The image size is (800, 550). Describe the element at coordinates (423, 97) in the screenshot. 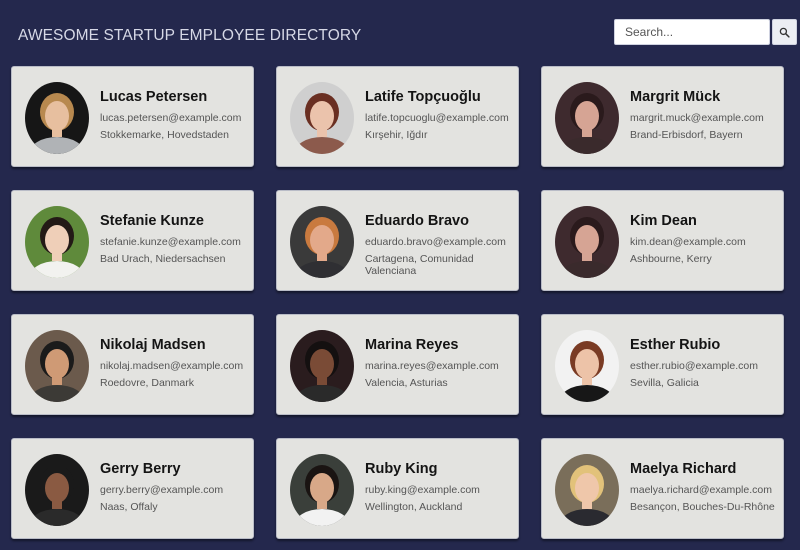

I see `employee-name: Latife Topçuoğlu` at that location.